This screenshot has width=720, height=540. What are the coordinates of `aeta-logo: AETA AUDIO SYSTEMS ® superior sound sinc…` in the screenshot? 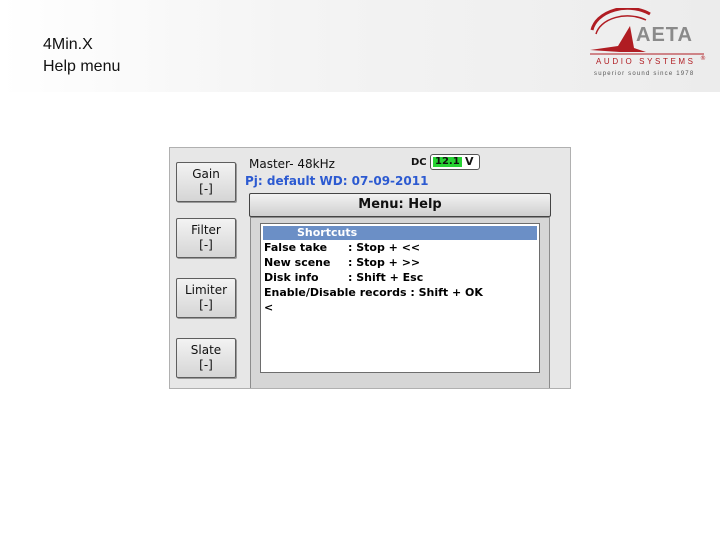 It's located at (648, 46).